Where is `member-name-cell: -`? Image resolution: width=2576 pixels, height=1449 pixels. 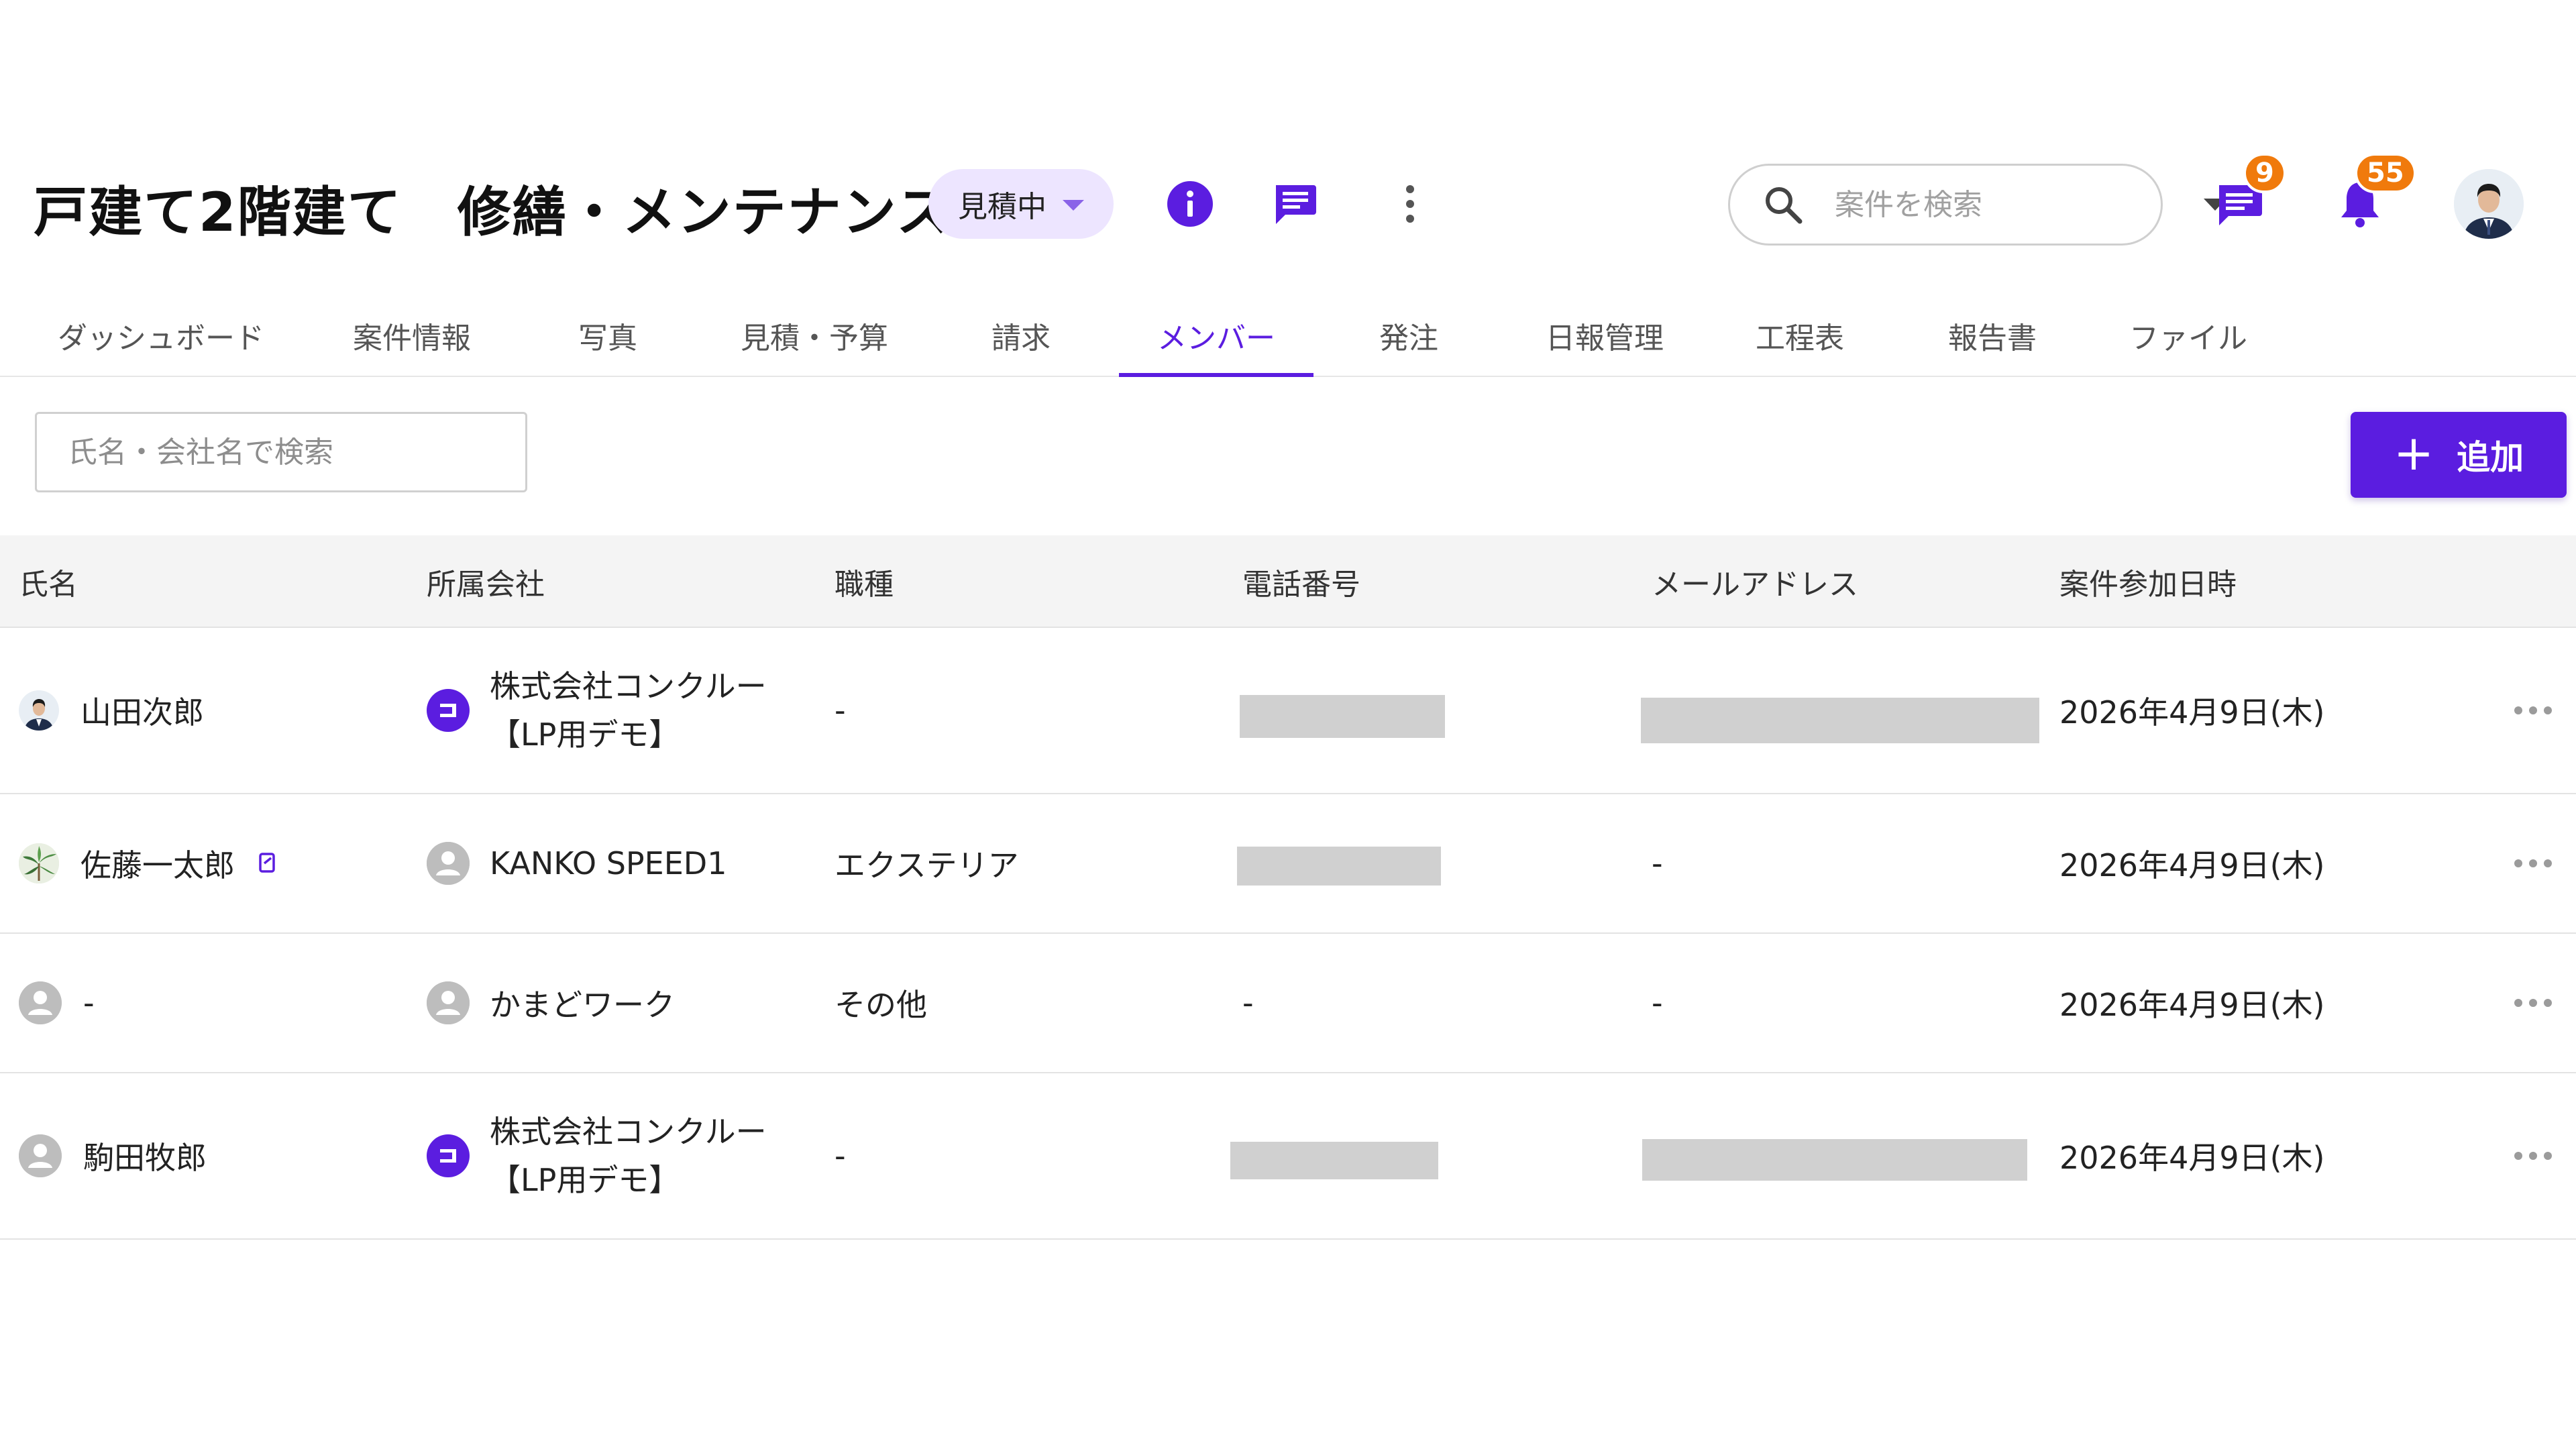
member-name-cell: - is located at coordinates (57, 1003).